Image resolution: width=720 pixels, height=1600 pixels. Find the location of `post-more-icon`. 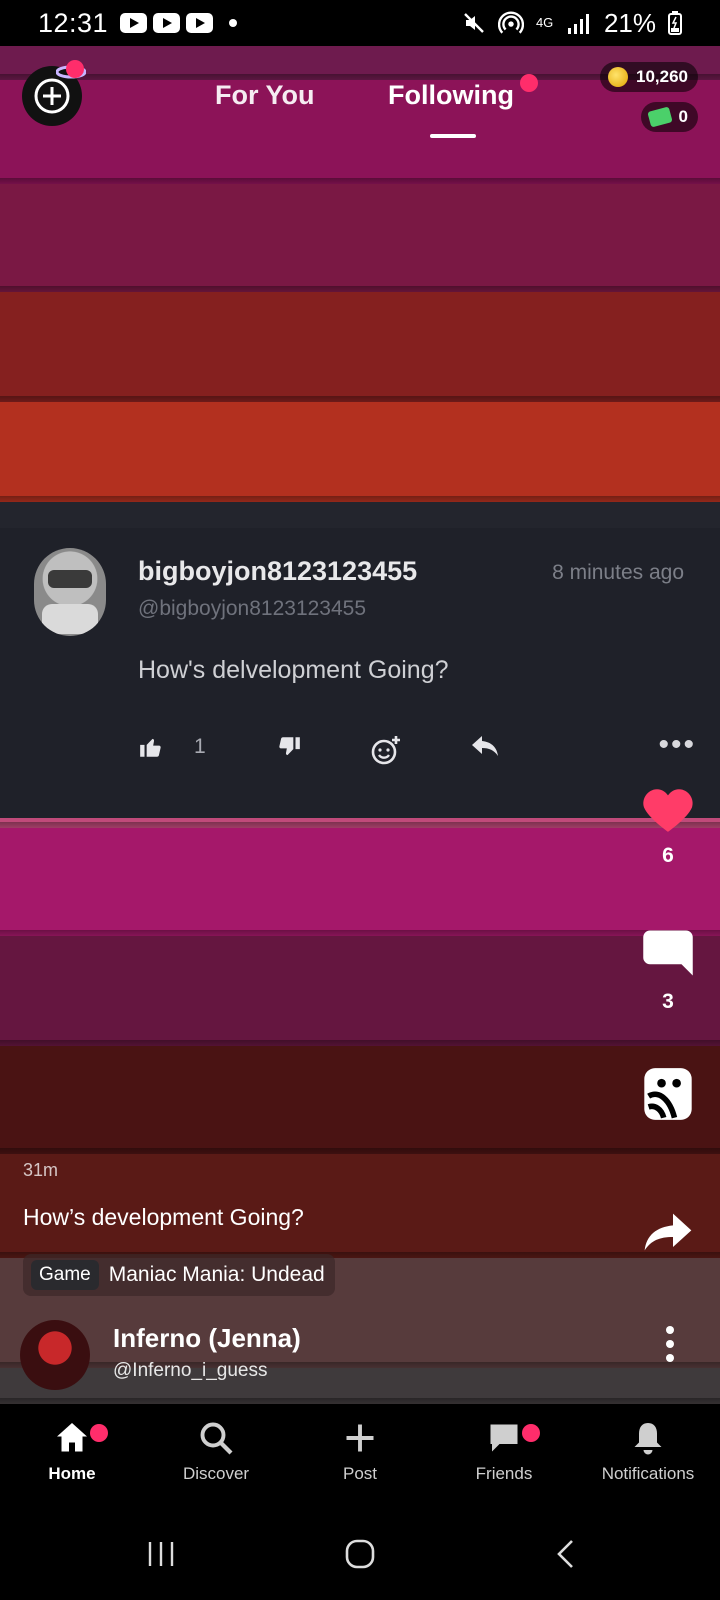

post-more-icon is located at coordinates (670, 1347).